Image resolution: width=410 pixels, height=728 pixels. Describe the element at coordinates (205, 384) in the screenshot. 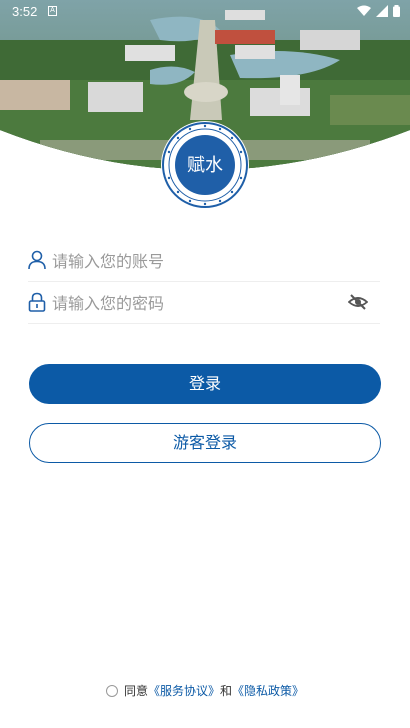

I see `login-button: 登录` at that location.